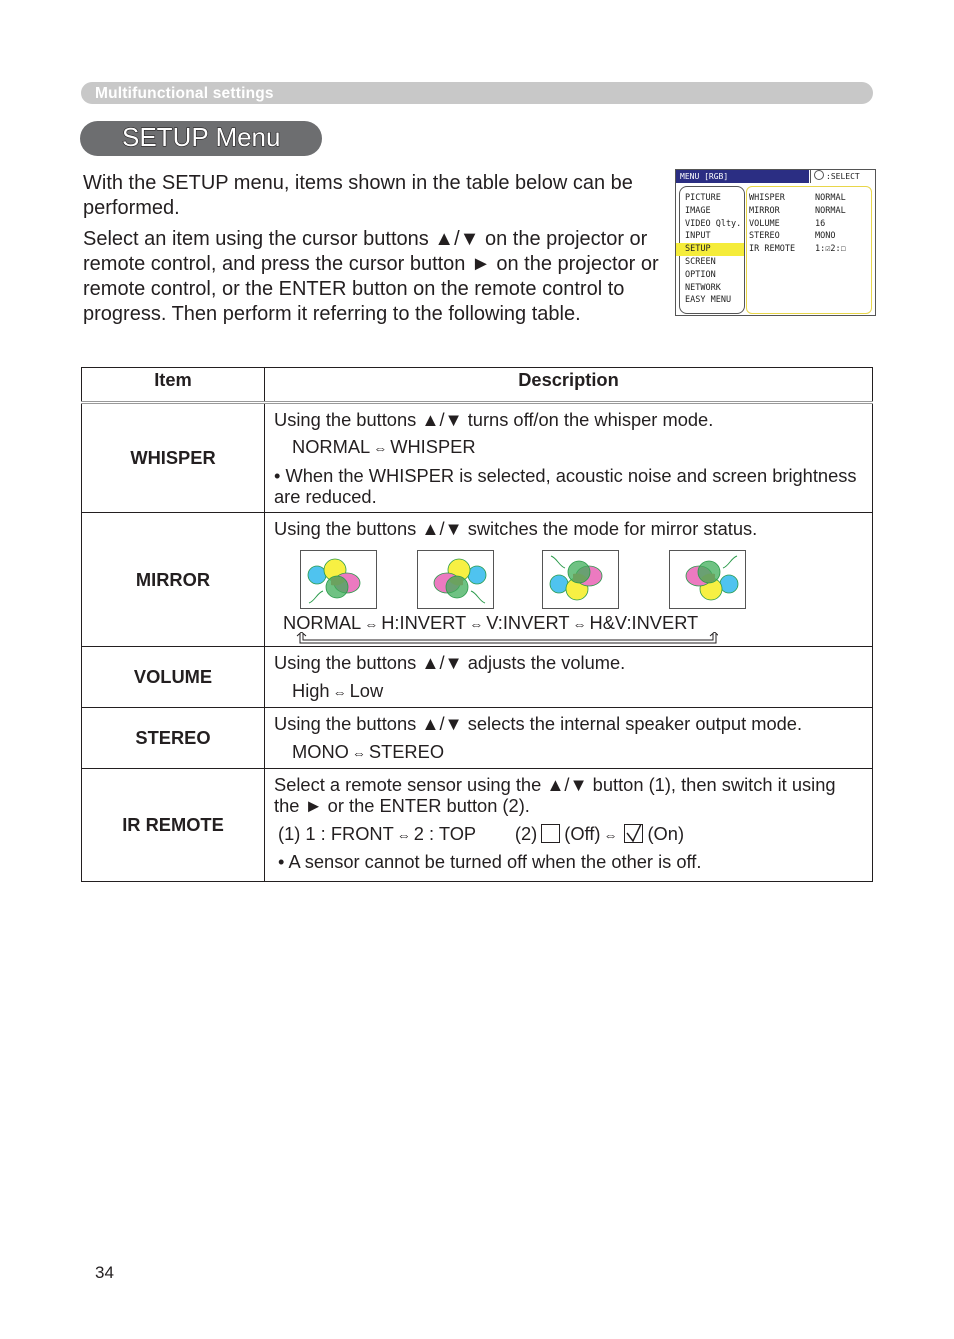 The image size is (954, 1339). Describe the element at coordinates (703, 287) in the screenshot. I see `osd-menu-item: NETWORK` at that location.